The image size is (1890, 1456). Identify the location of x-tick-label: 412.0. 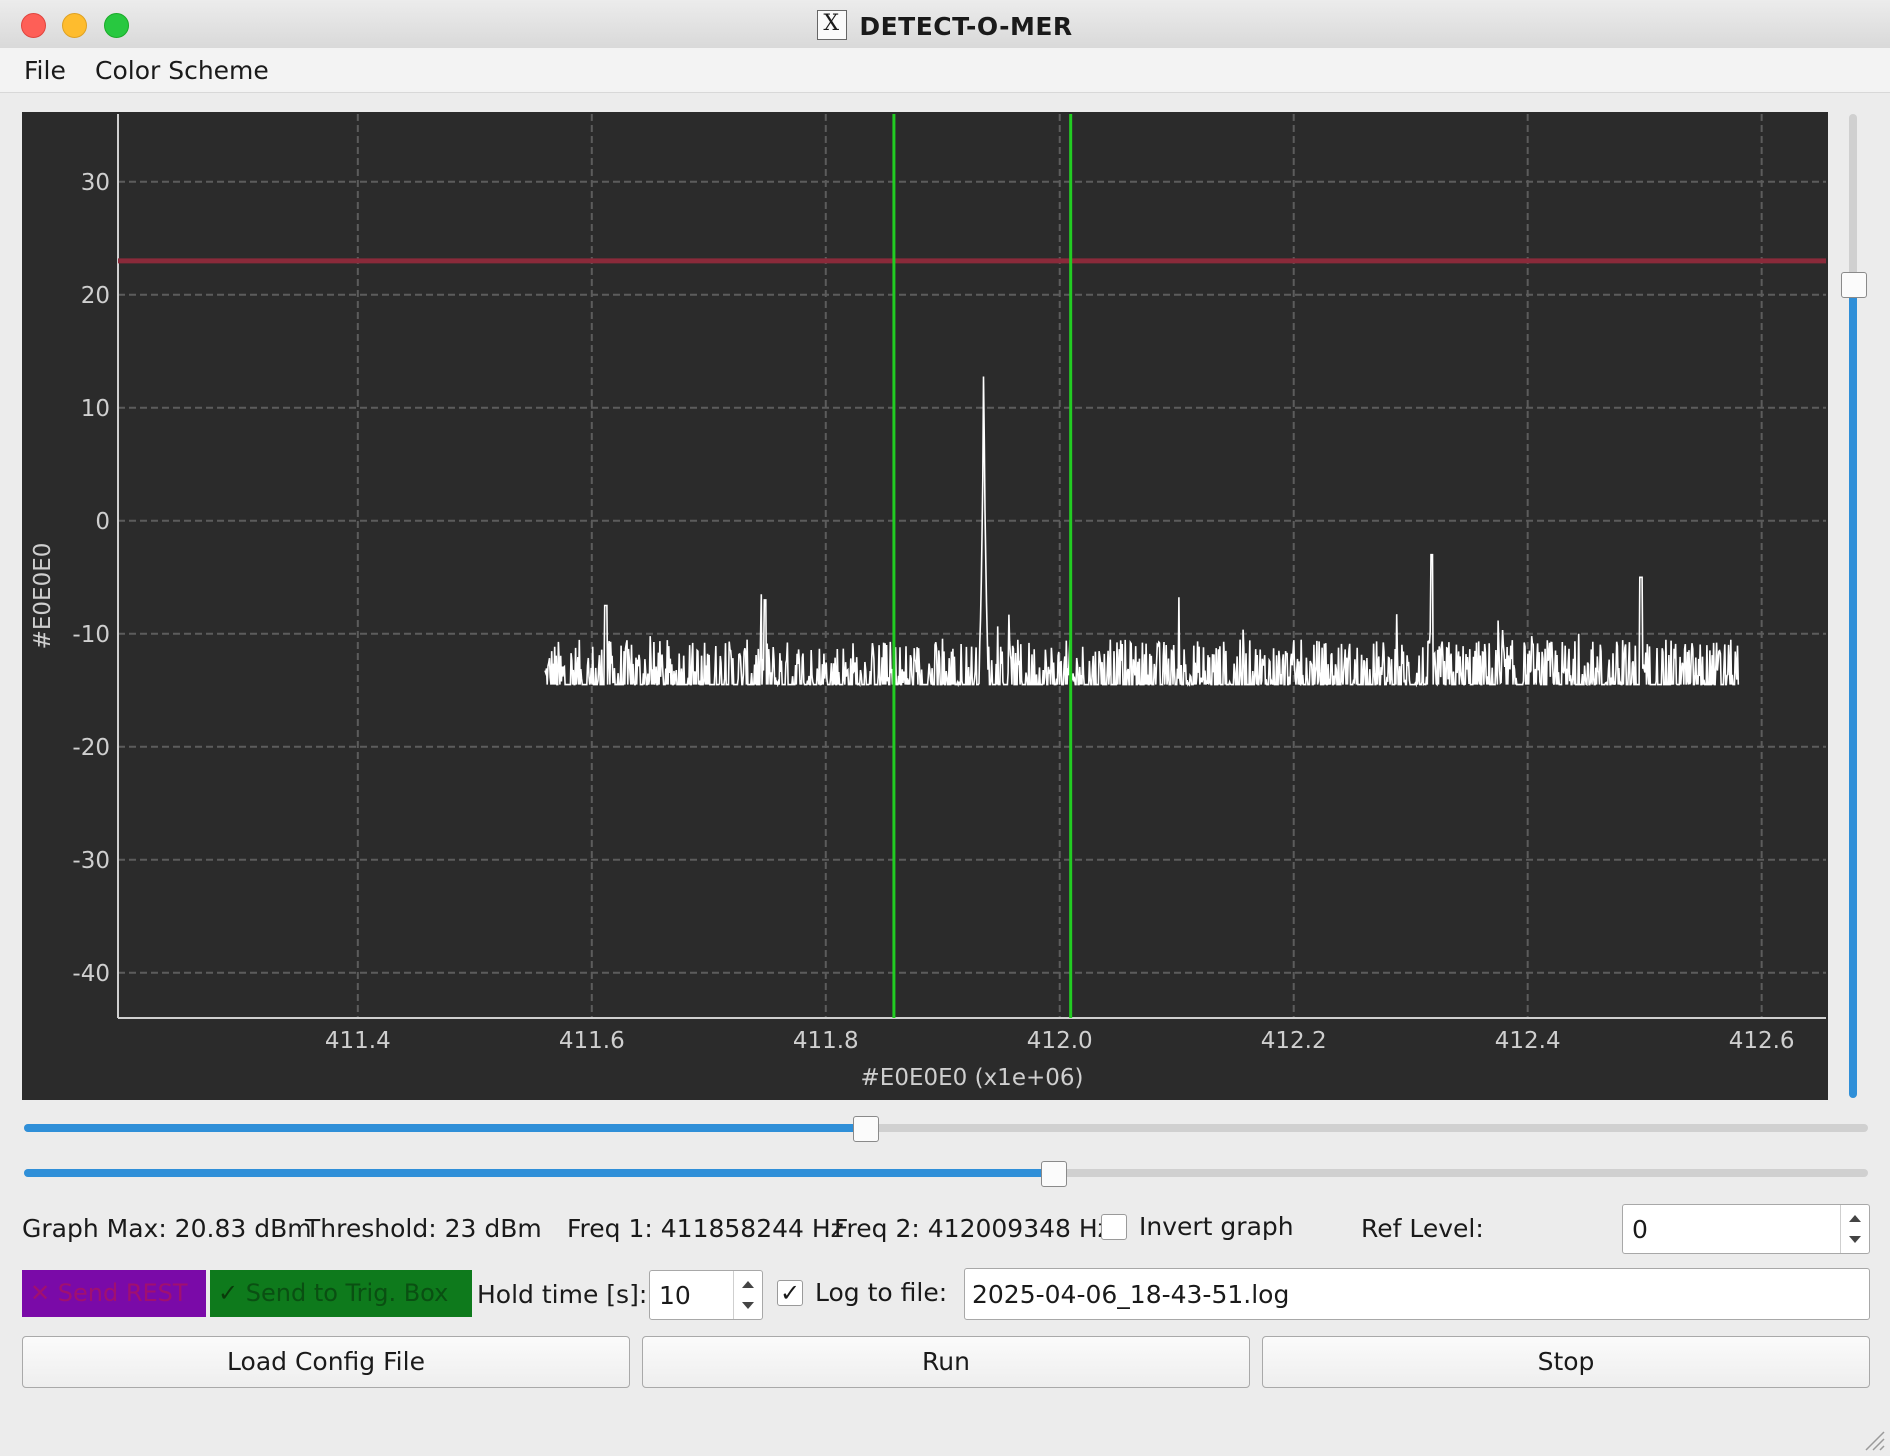
(1060, 1041).